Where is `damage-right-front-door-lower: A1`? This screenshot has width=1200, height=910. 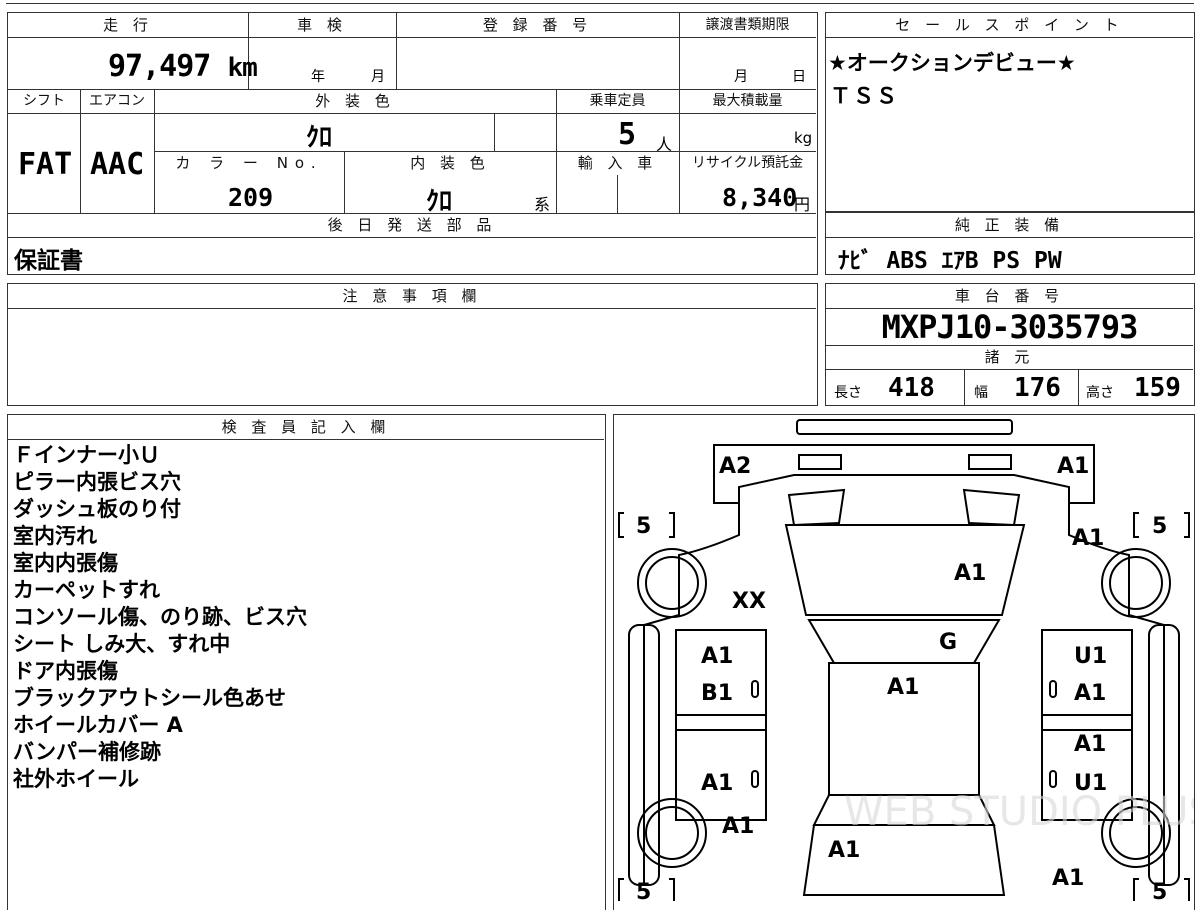 damage-right-front-door-lower: A1 is located at coordinates (1090, 693).